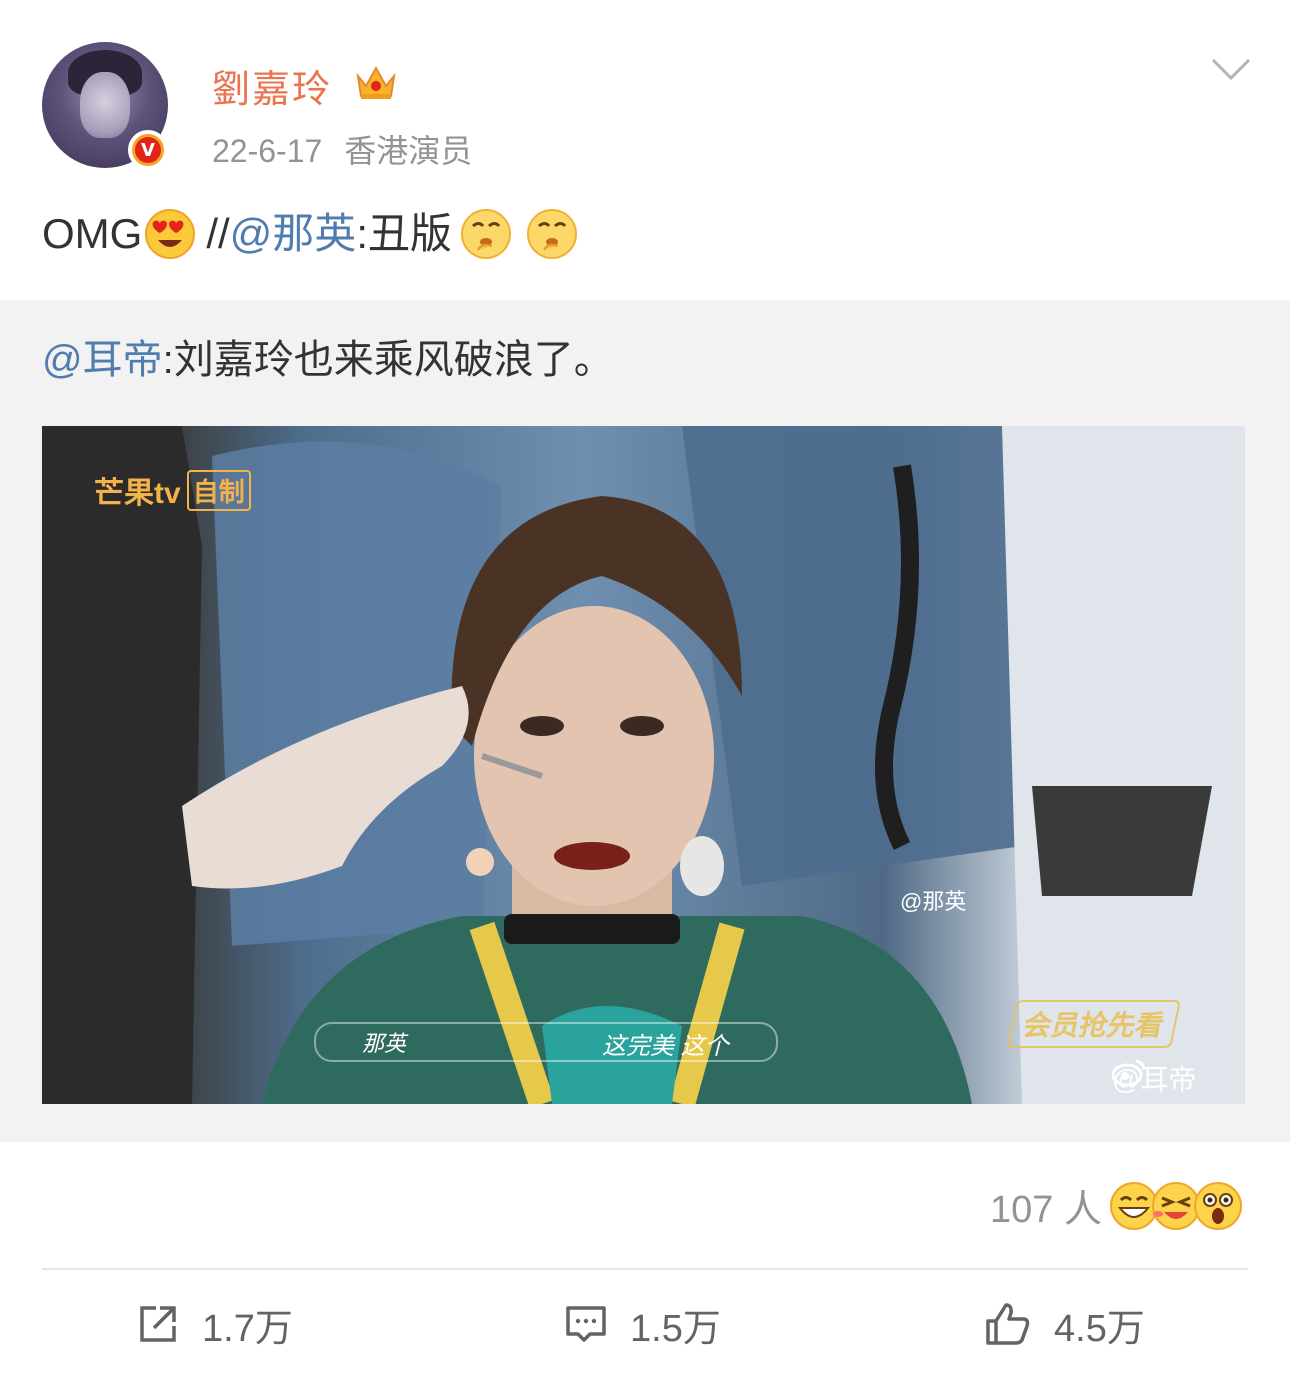 The image size is (1290, 1377). What do you see at coordinates (218, 490) in the screenshot?
I see `mango-tv-tag: 自制` at bounding box center [218, 490].